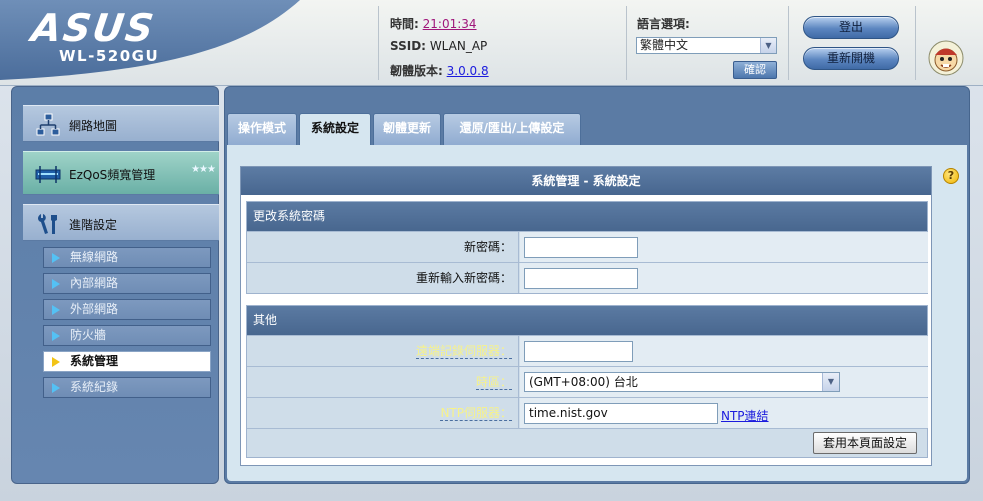 This screenshot has height=501, width=983. Describe the element at coordinates (587, 320) in the screenshot. I see `section-heading: 其他` at that location.